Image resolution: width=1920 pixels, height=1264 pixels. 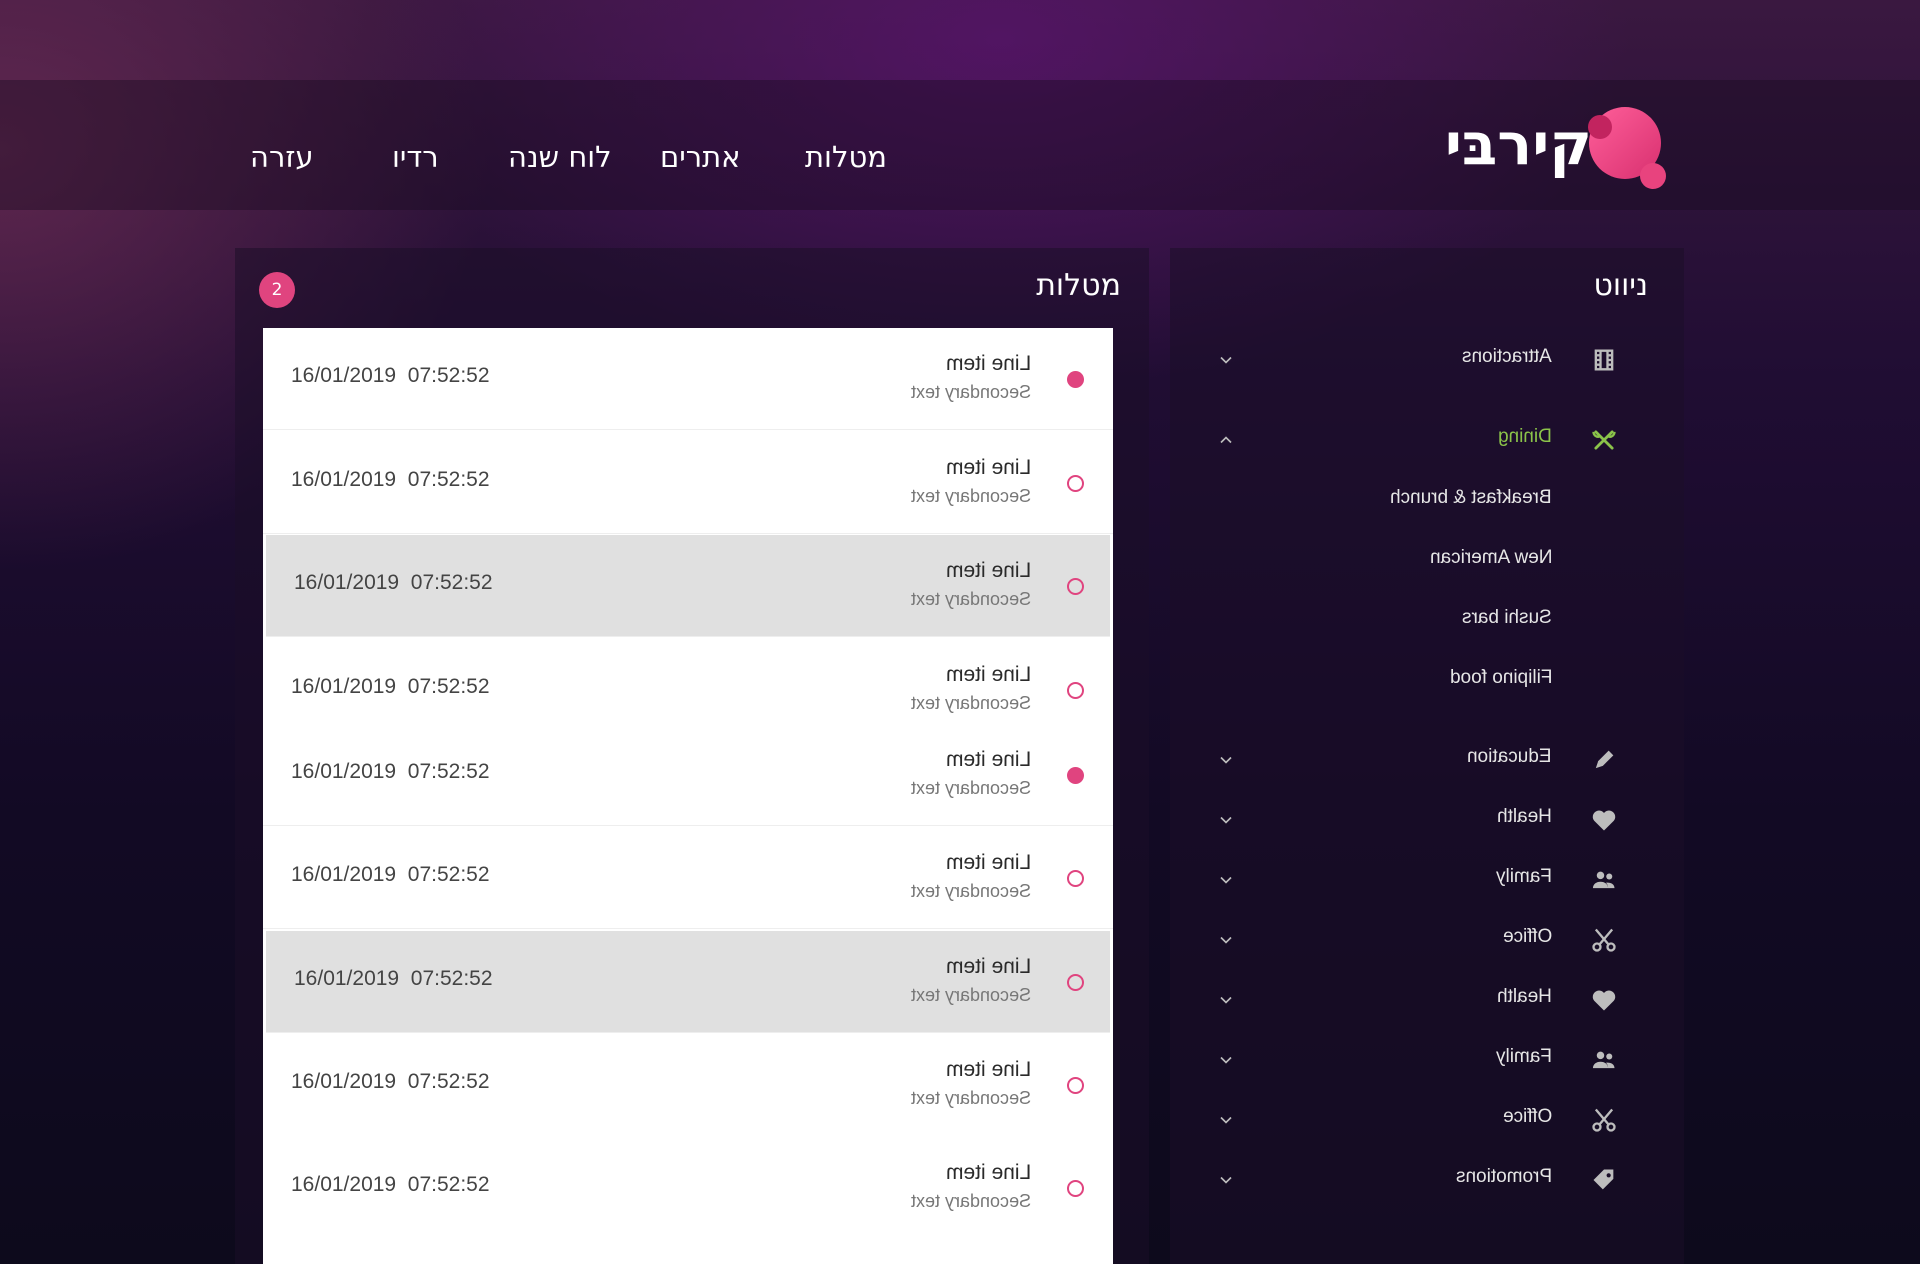 I want to click on pencil-icon, so click(x=1604, y=759).